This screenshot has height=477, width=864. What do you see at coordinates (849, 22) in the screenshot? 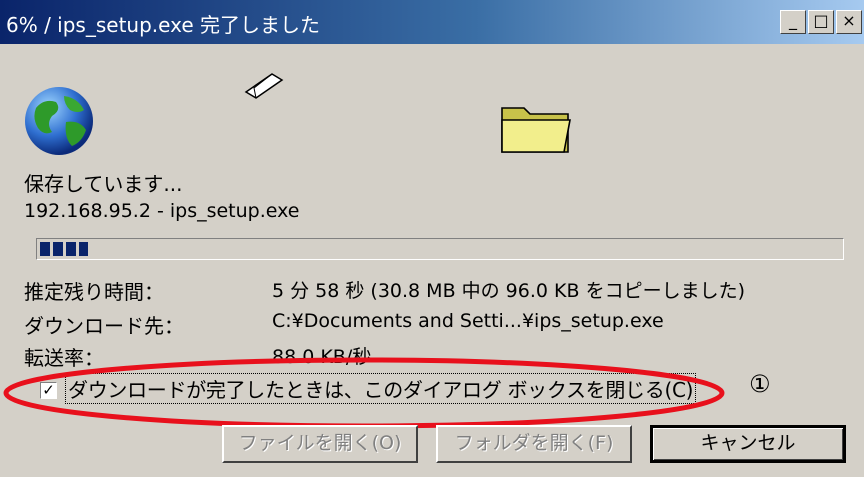
I see `close-button: ×` at bounding box center [849, 22].